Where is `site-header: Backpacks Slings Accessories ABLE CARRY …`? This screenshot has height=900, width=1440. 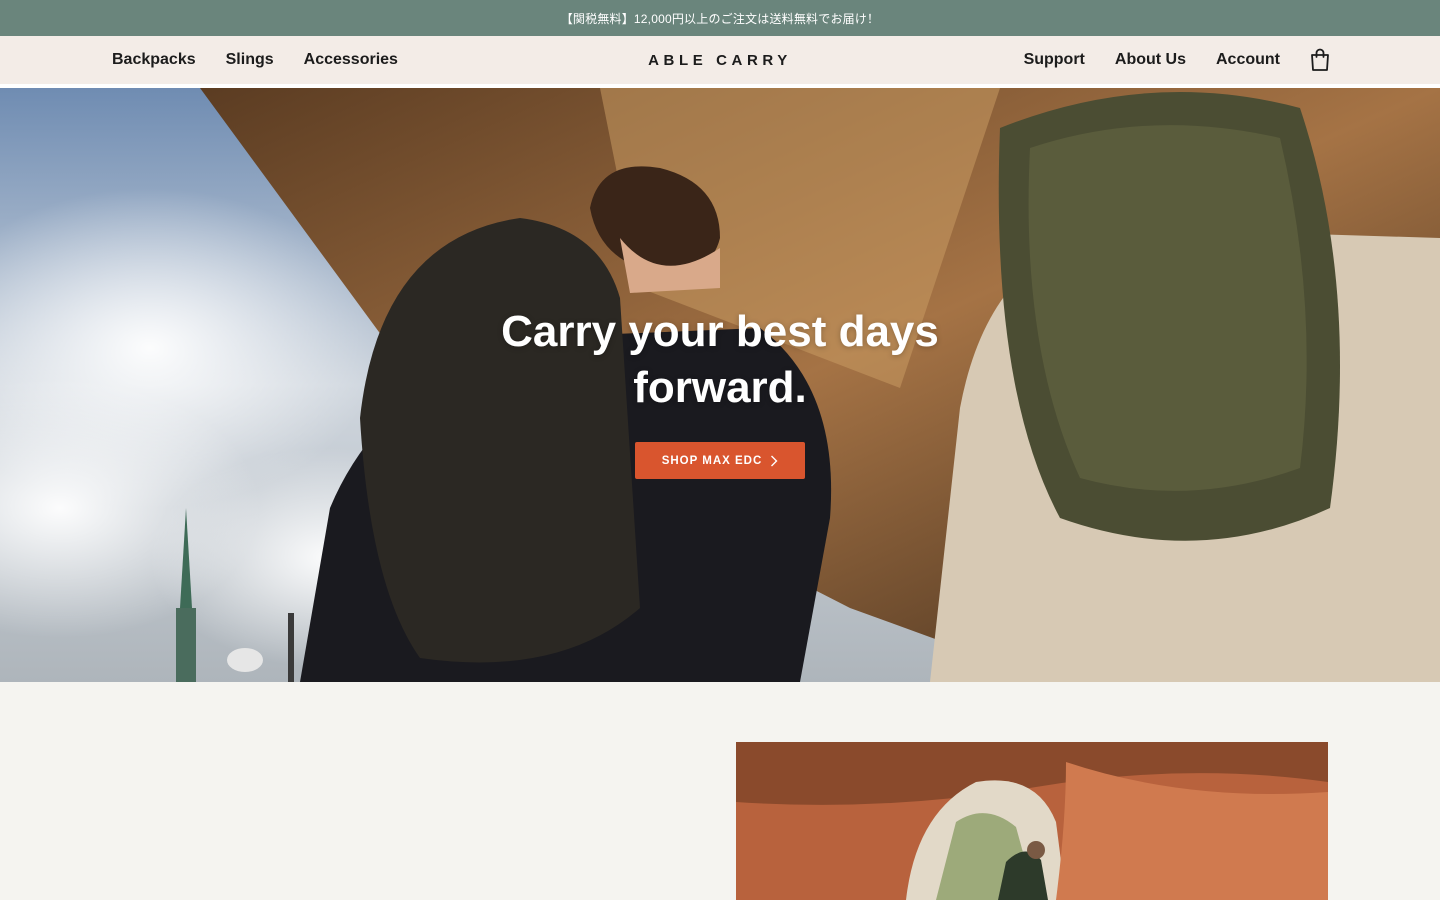
site-header: Backpacks Slings Accessories ABLE CARRY … is located at coordinates (720, 62).